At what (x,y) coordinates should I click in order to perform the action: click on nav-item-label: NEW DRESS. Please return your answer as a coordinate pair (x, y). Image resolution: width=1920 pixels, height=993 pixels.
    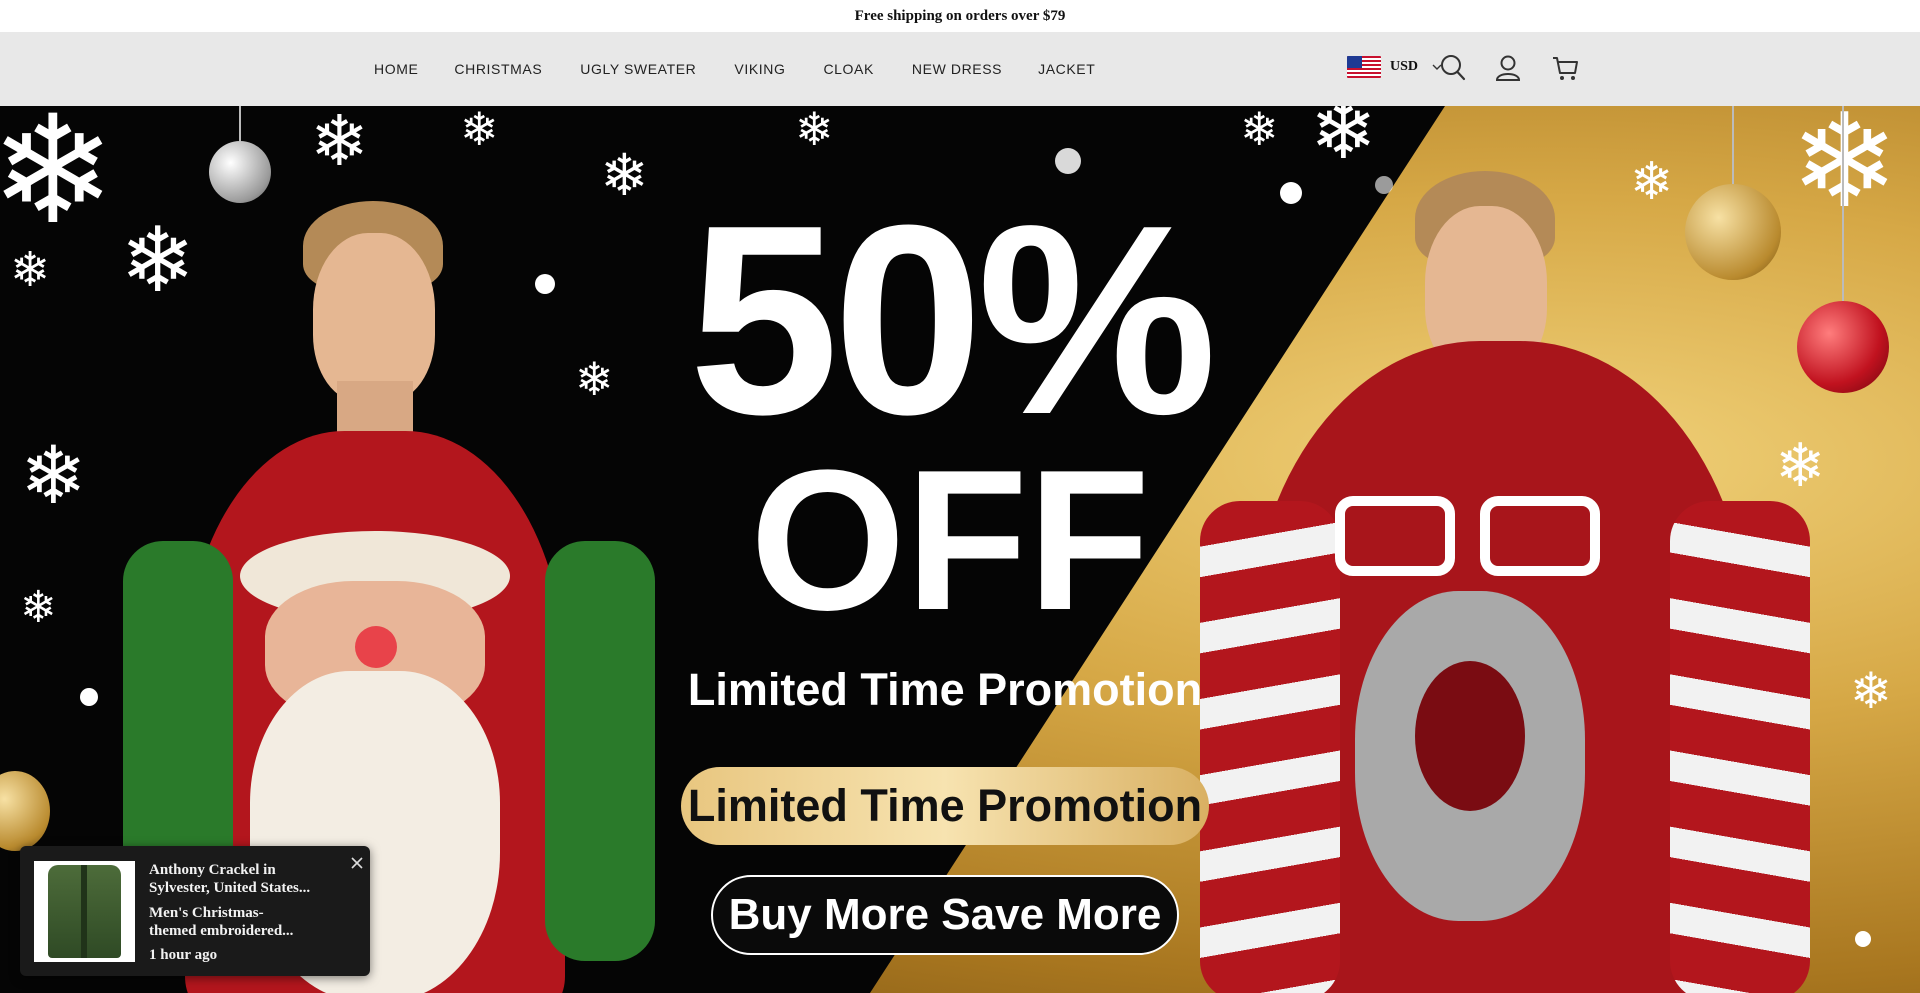
    Looking at the image, I should click on (957, 69).